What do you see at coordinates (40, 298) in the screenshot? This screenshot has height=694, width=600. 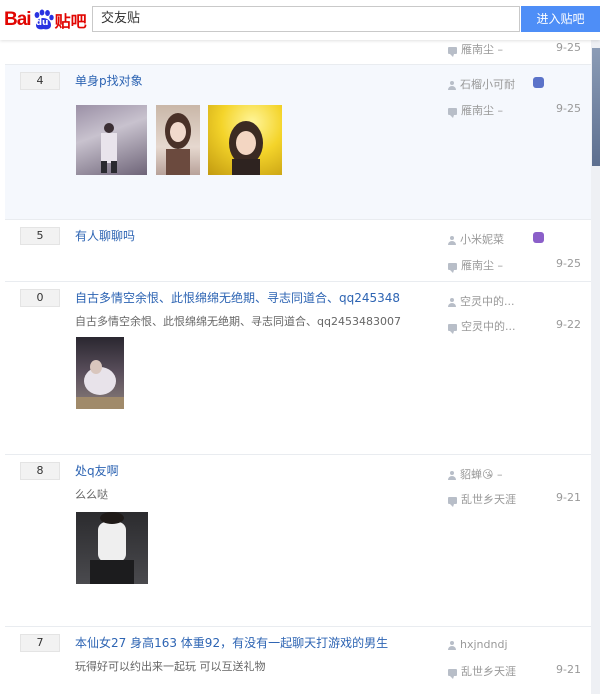 I see `reply-count: 0` at bounding box center [40, 298].